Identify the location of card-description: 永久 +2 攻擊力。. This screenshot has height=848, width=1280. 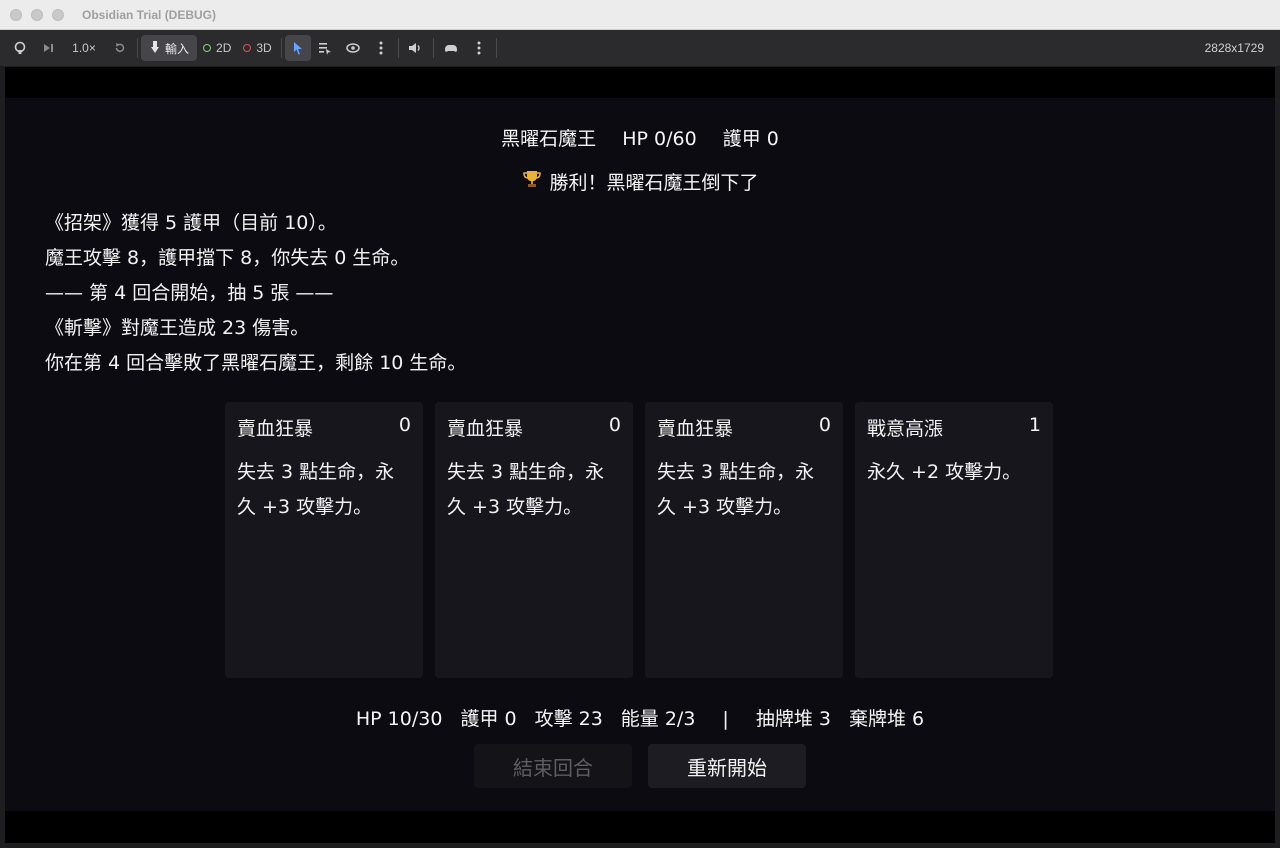
(944, 472).